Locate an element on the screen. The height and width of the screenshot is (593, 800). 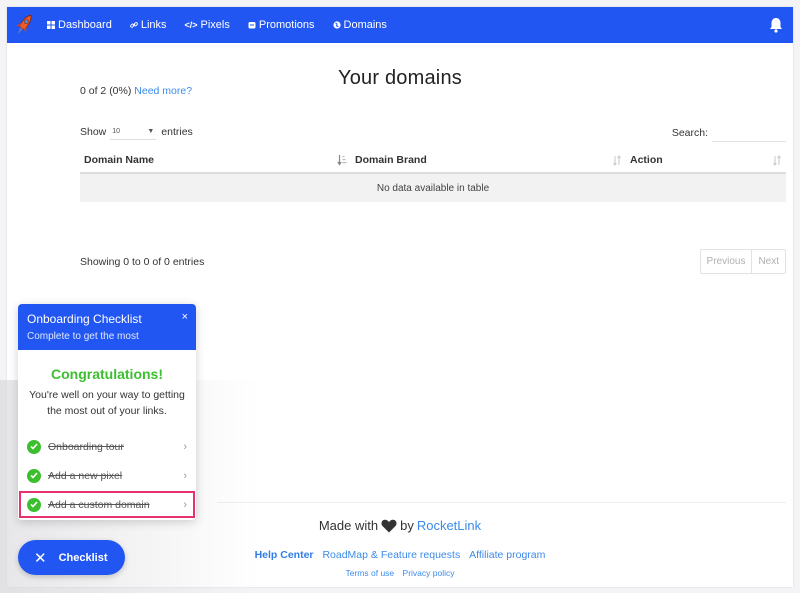
code-icon: </> is located at coordinates (191, 25).